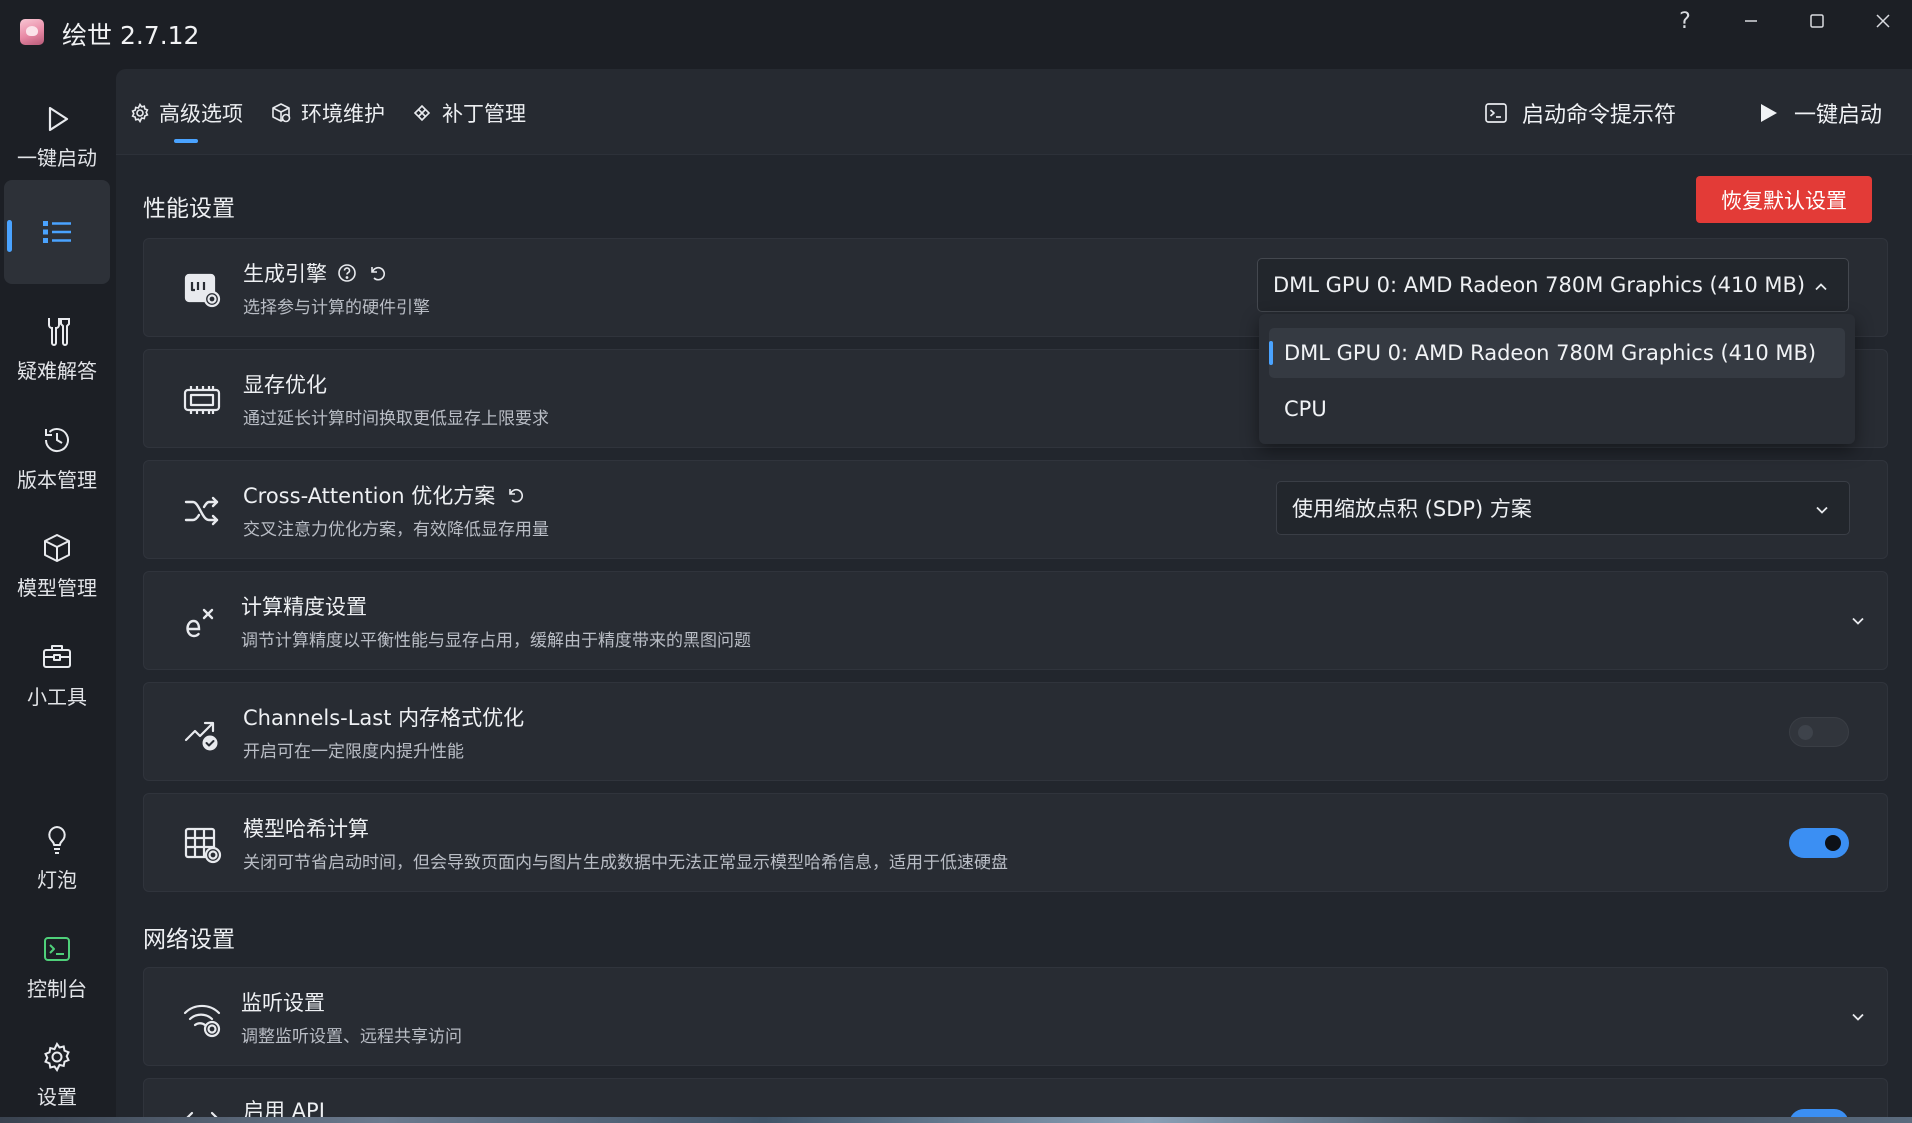  Describe the element at coordinates (1015, 731) in the screenshot. I see `channels-last-card: Channels-Last 内存格式优化 开启可在一定限度内提升性能` at that location.